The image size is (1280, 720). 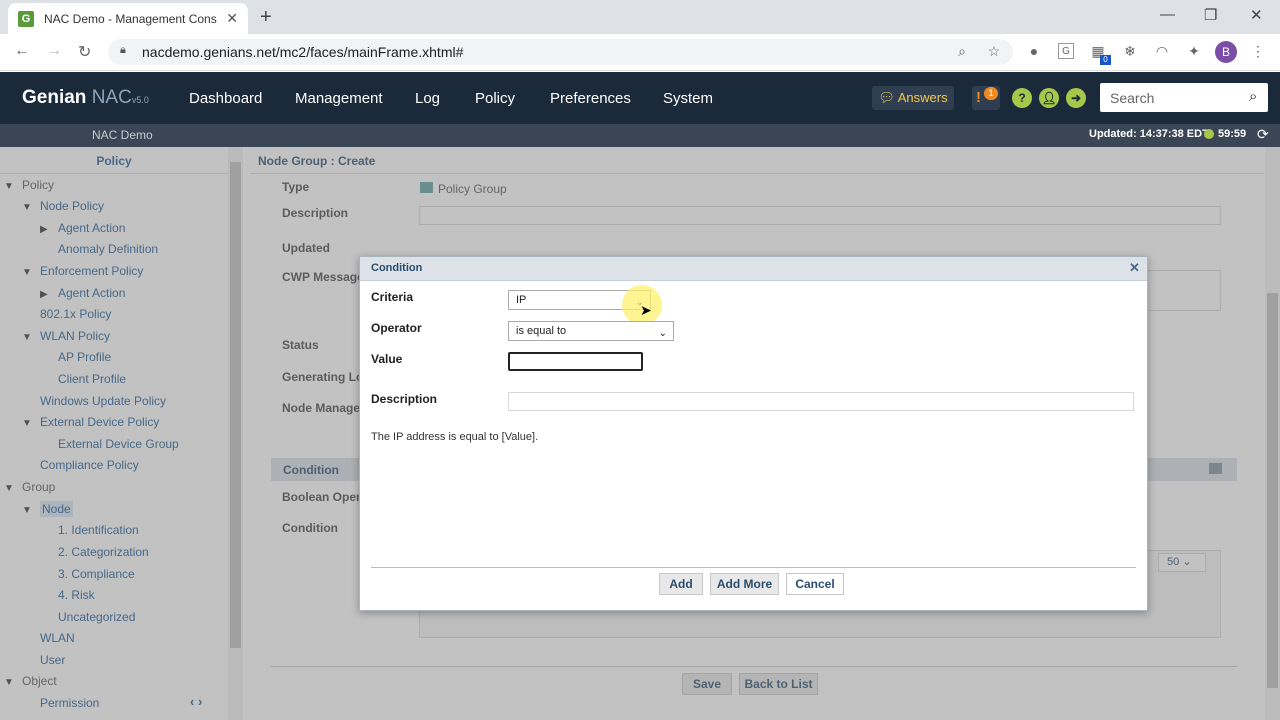 I want to click on menu-dashboard: Dashboard, so click(x=225, y=98).